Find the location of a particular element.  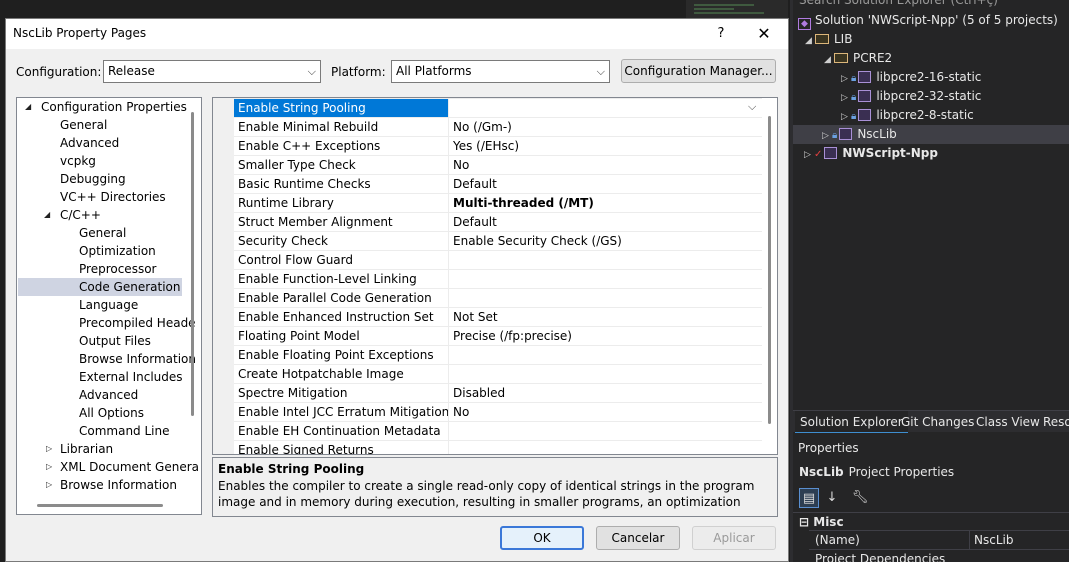

property-row: Struct Member Alignment Default is located at coordinates (498, 222).